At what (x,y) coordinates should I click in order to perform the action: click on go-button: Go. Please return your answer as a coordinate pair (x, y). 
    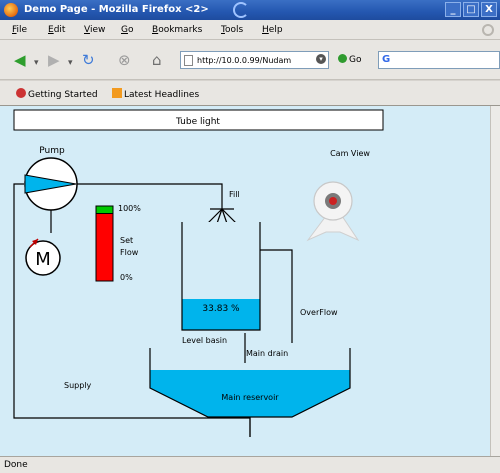
    Looking at the image, I should click on (349, 59).